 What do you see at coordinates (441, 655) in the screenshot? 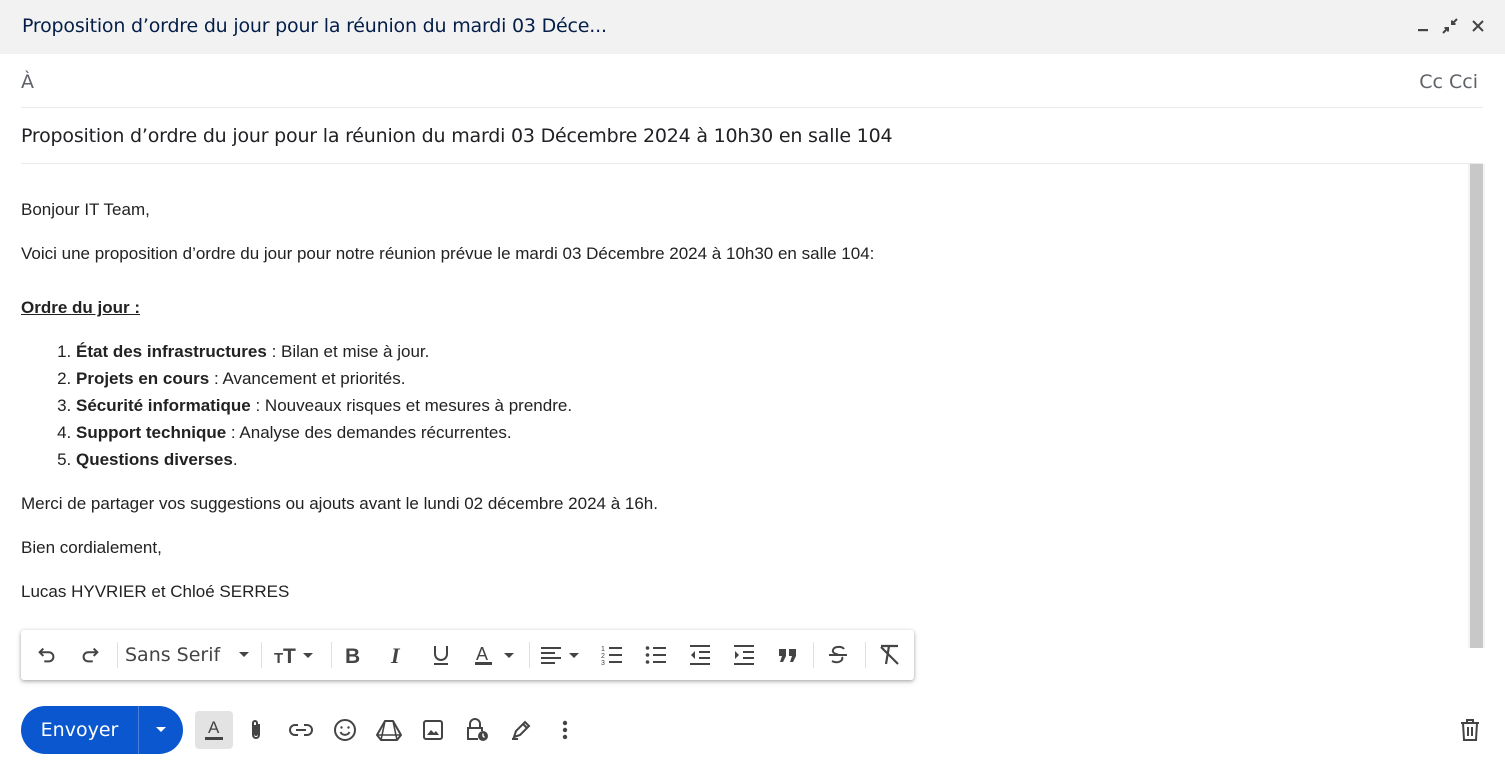
I see `underline-icon` at bounding box center [441, 655].